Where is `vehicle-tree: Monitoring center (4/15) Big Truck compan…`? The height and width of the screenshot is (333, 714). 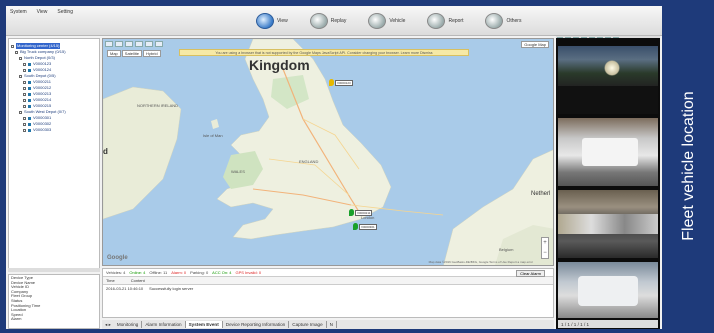 vehicle-tree: Monitoring center (4/15) Big Truck compan… is located at coordinates (54, 88).